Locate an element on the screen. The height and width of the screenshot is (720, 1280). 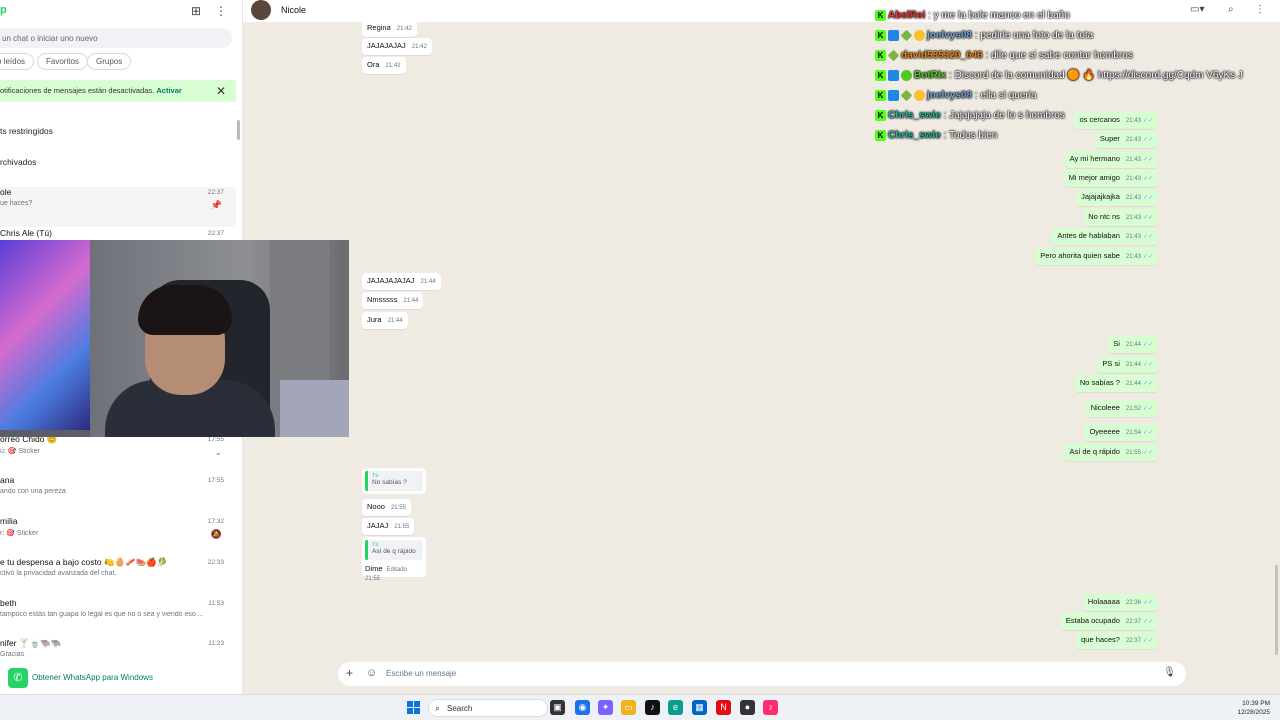
avatar is located at coordinates (261, 10).